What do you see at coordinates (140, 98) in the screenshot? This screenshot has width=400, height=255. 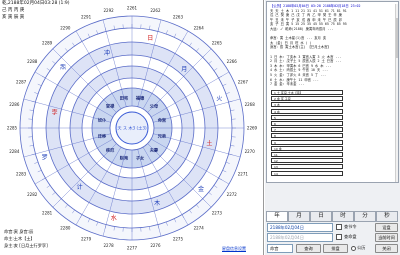 I see `house-label: 福德` at bounding box center [140, 98].